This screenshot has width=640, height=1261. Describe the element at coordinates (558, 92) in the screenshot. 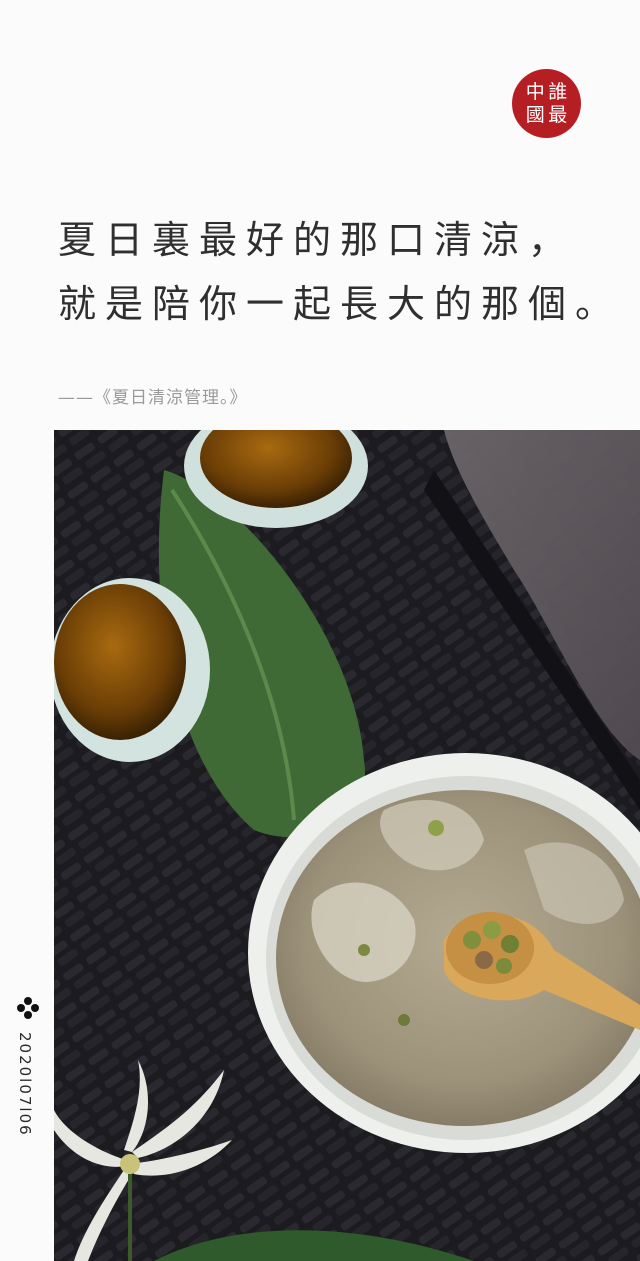

I see `seal-char: 誰` at that location.